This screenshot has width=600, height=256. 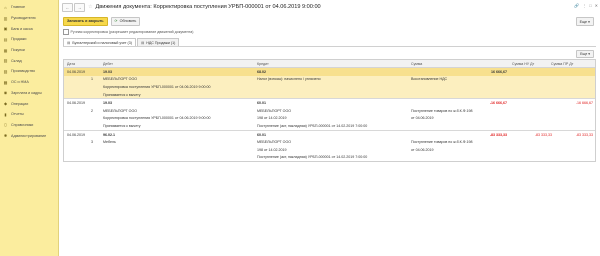 What do you see at coordinates (596, 5) in the screenshot?
I see `close-icon: ✕` at bounding box center [596, 5].